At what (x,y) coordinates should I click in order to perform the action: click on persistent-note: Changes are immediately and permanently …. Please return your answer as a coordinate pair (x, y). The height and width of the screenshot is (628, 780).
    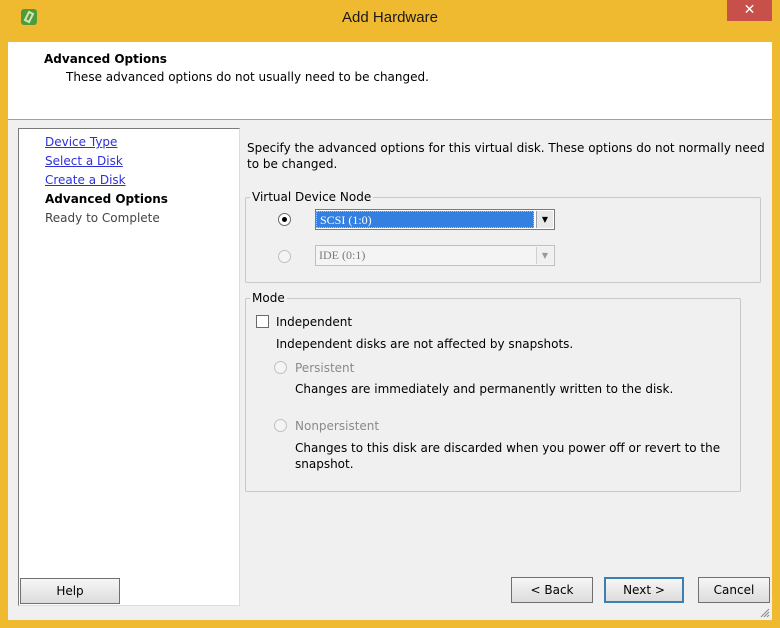
    Looking at the image, I should click on (484, 389).